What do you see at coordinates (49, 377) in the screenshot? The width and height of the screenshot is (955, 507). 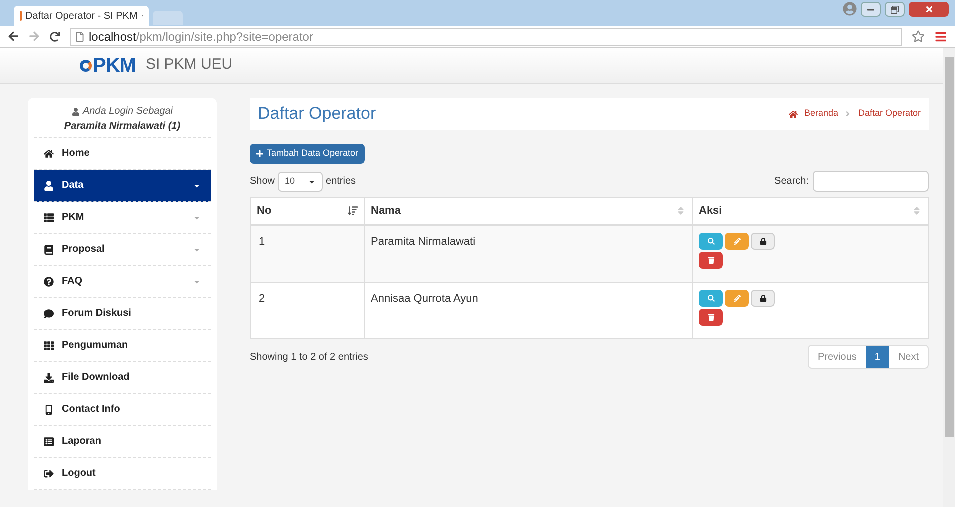 I see `download-icon` at bounding box center [49, 377].